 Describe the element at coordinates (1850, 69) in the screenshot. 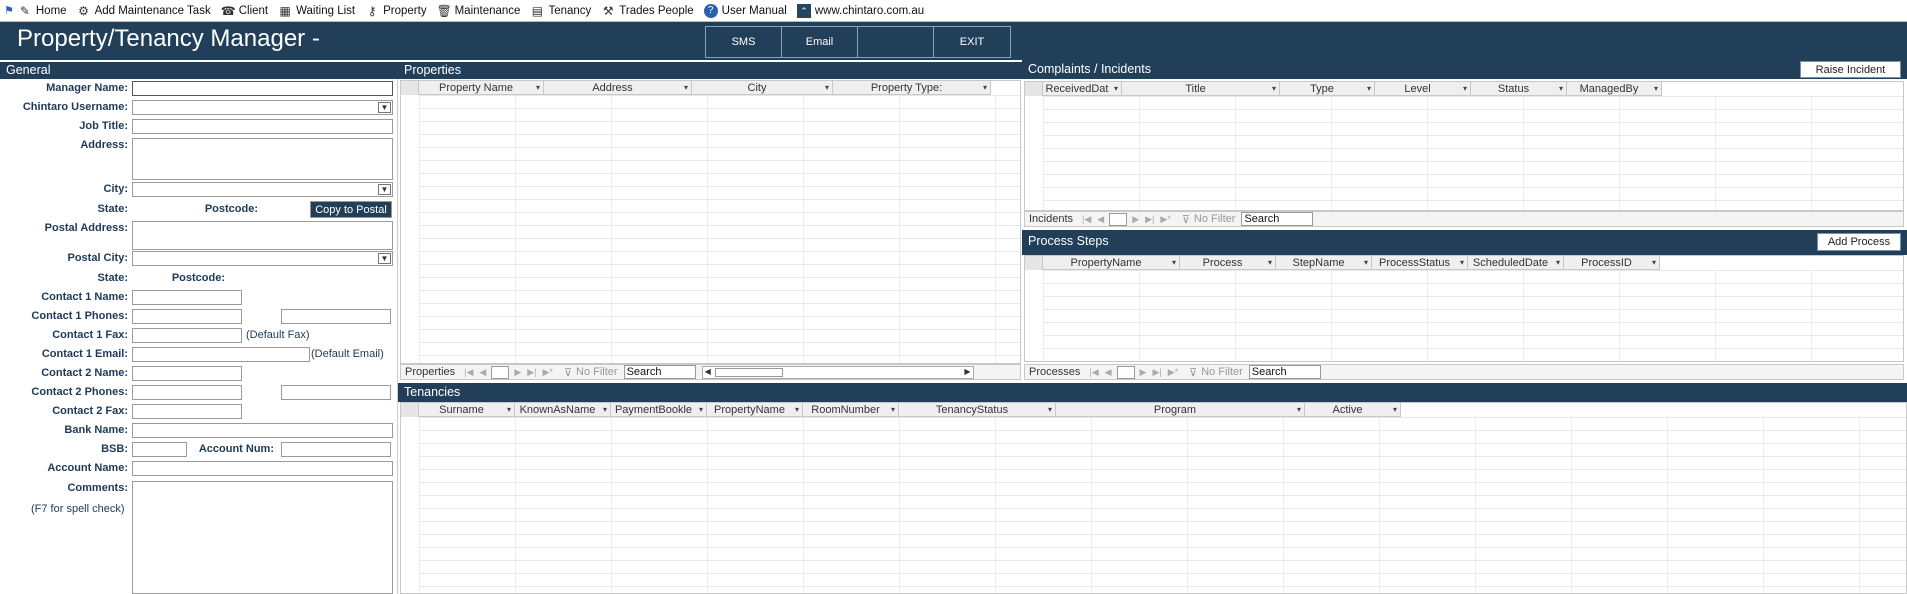

I see `raise-incident-button: Raise Incident` at that location.